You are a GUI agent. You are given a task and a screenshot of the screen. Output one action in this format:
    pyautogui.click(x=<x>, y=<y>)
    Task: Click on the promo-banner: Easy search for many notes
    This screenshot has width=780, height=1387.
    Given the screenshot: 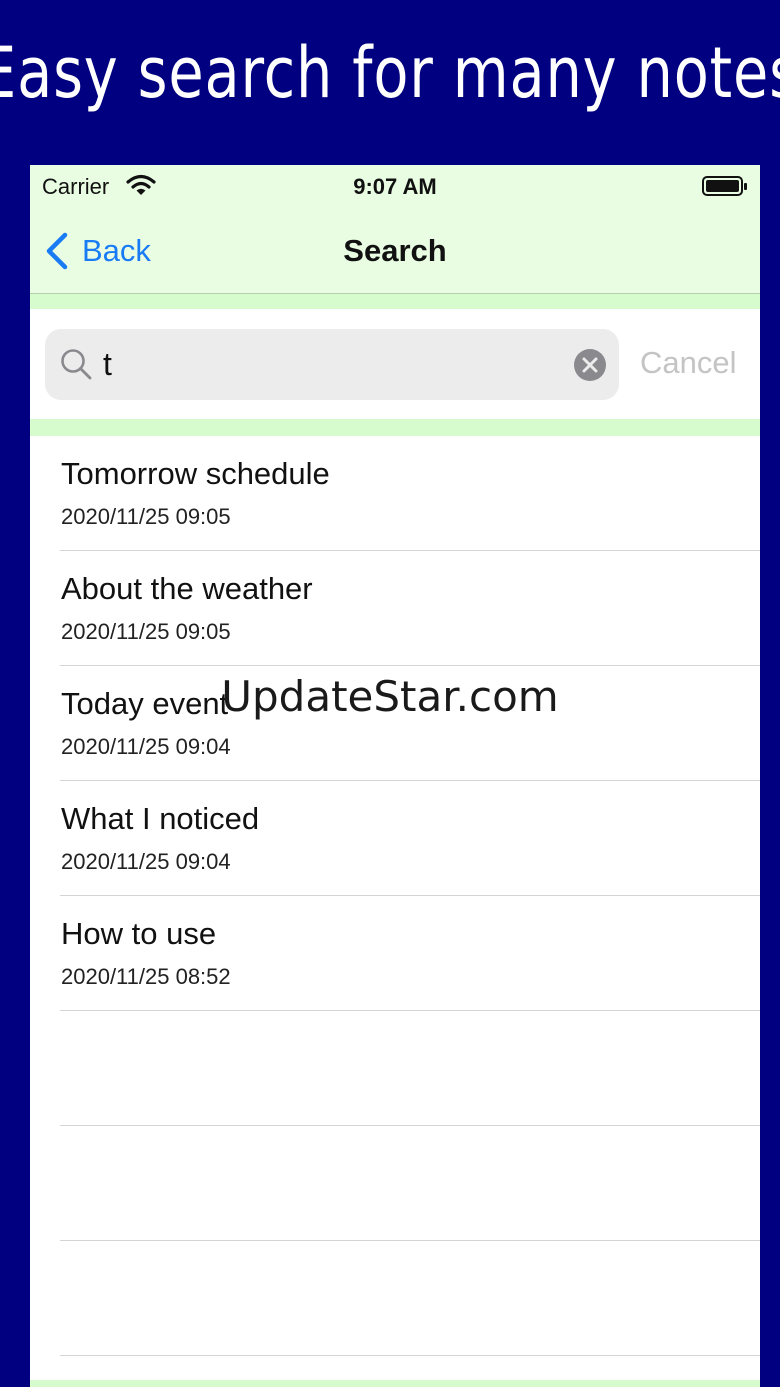 What is the action you would take?
    pyautogui.click(x=390, y=82)
    